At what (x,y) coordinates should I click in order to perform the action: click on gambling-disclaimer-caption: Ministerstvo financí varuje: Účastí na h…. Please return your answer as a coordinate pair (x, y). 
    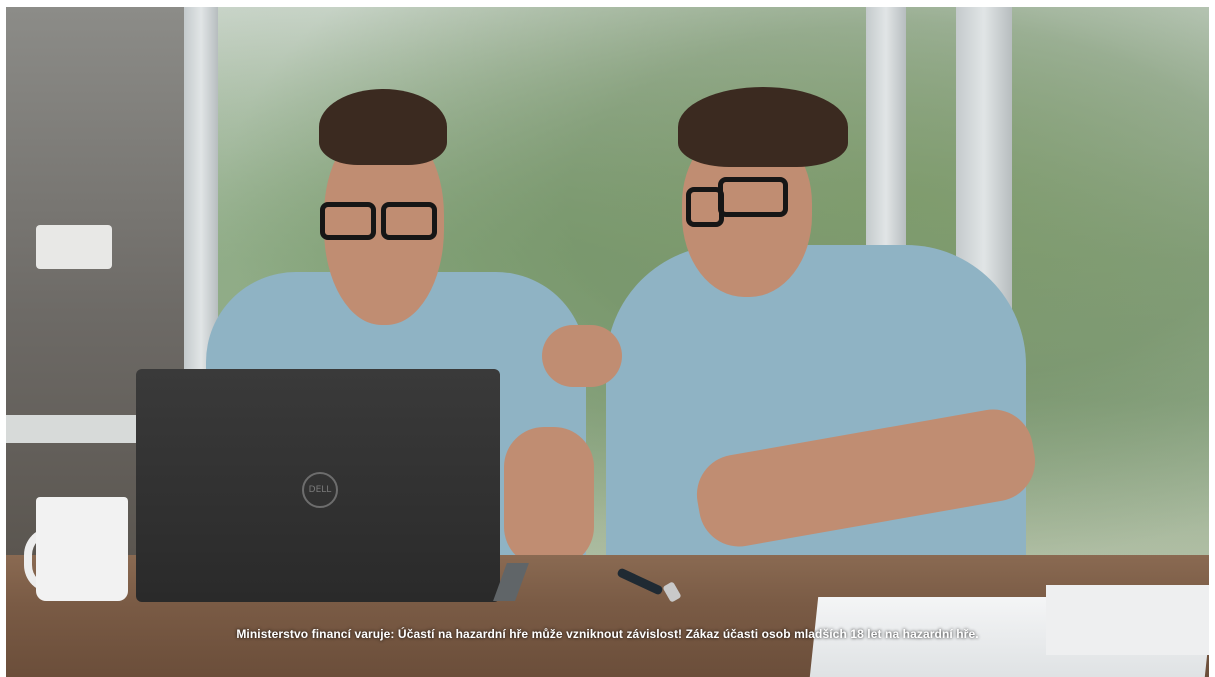
    Looking at the image, I should click on (607, 634).